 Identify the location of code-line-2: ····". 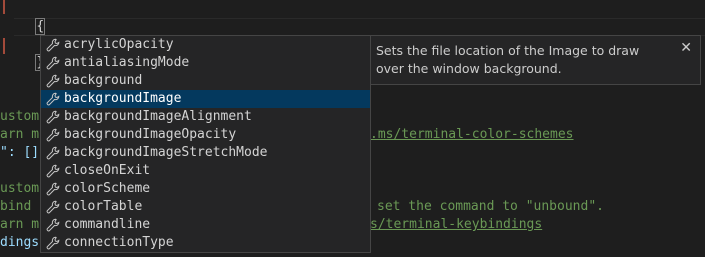
(45, 35).